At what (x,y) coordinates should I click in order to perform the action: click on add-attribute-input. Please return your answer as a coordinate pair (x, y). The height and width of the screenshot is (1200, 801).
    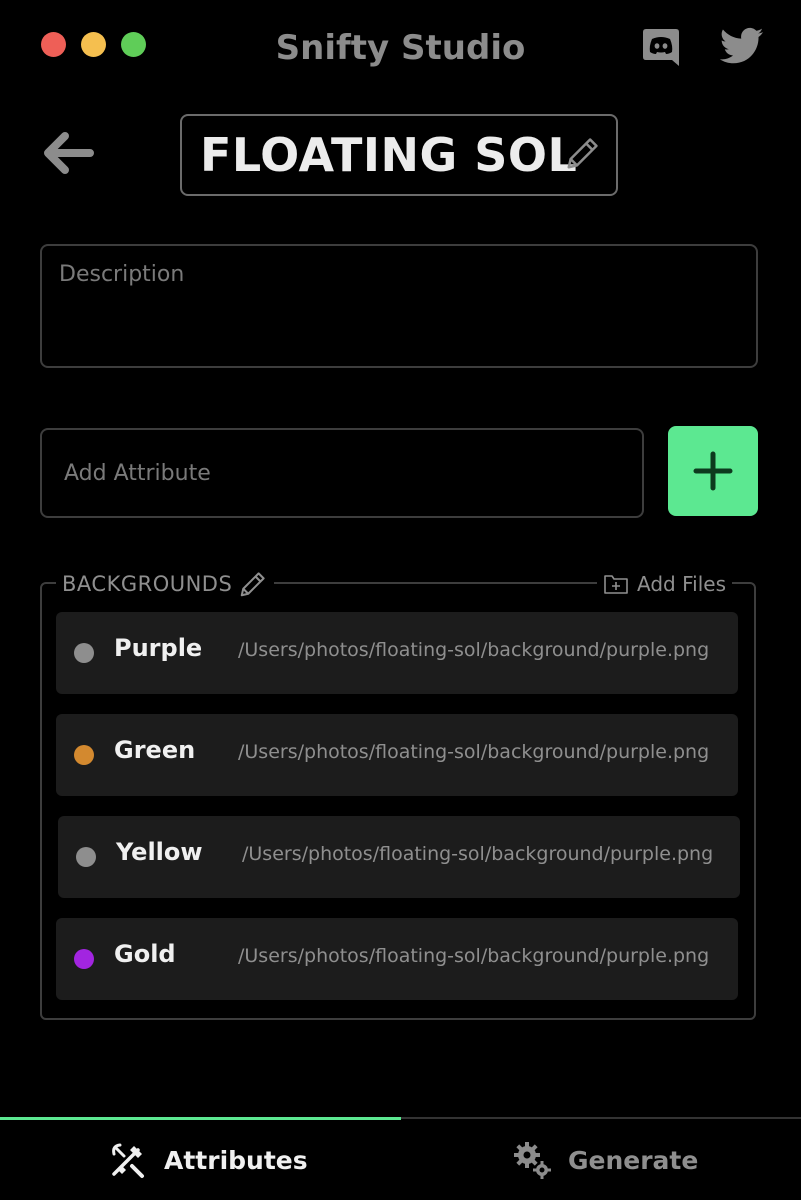
    Looking at the image, I should click on (342, 473).